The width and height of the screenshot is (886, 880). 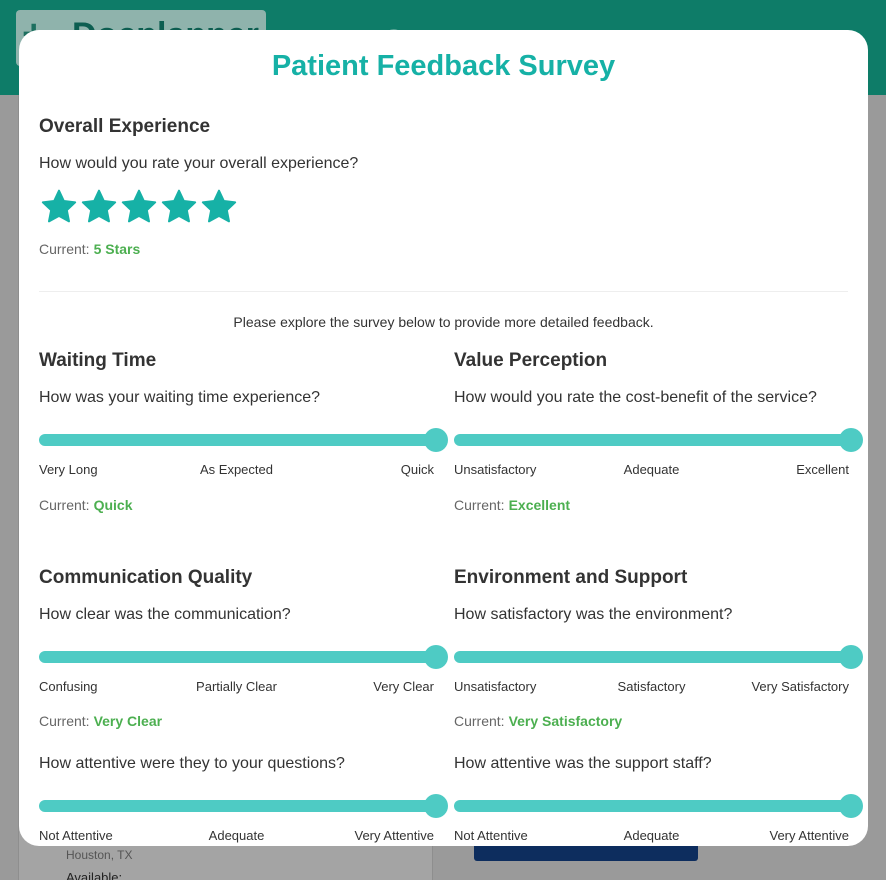 What do you see at coordinates (403, 686) in the screenshot?
I see `scale-label-high: Very Clear` at bounding box center [403, 686].